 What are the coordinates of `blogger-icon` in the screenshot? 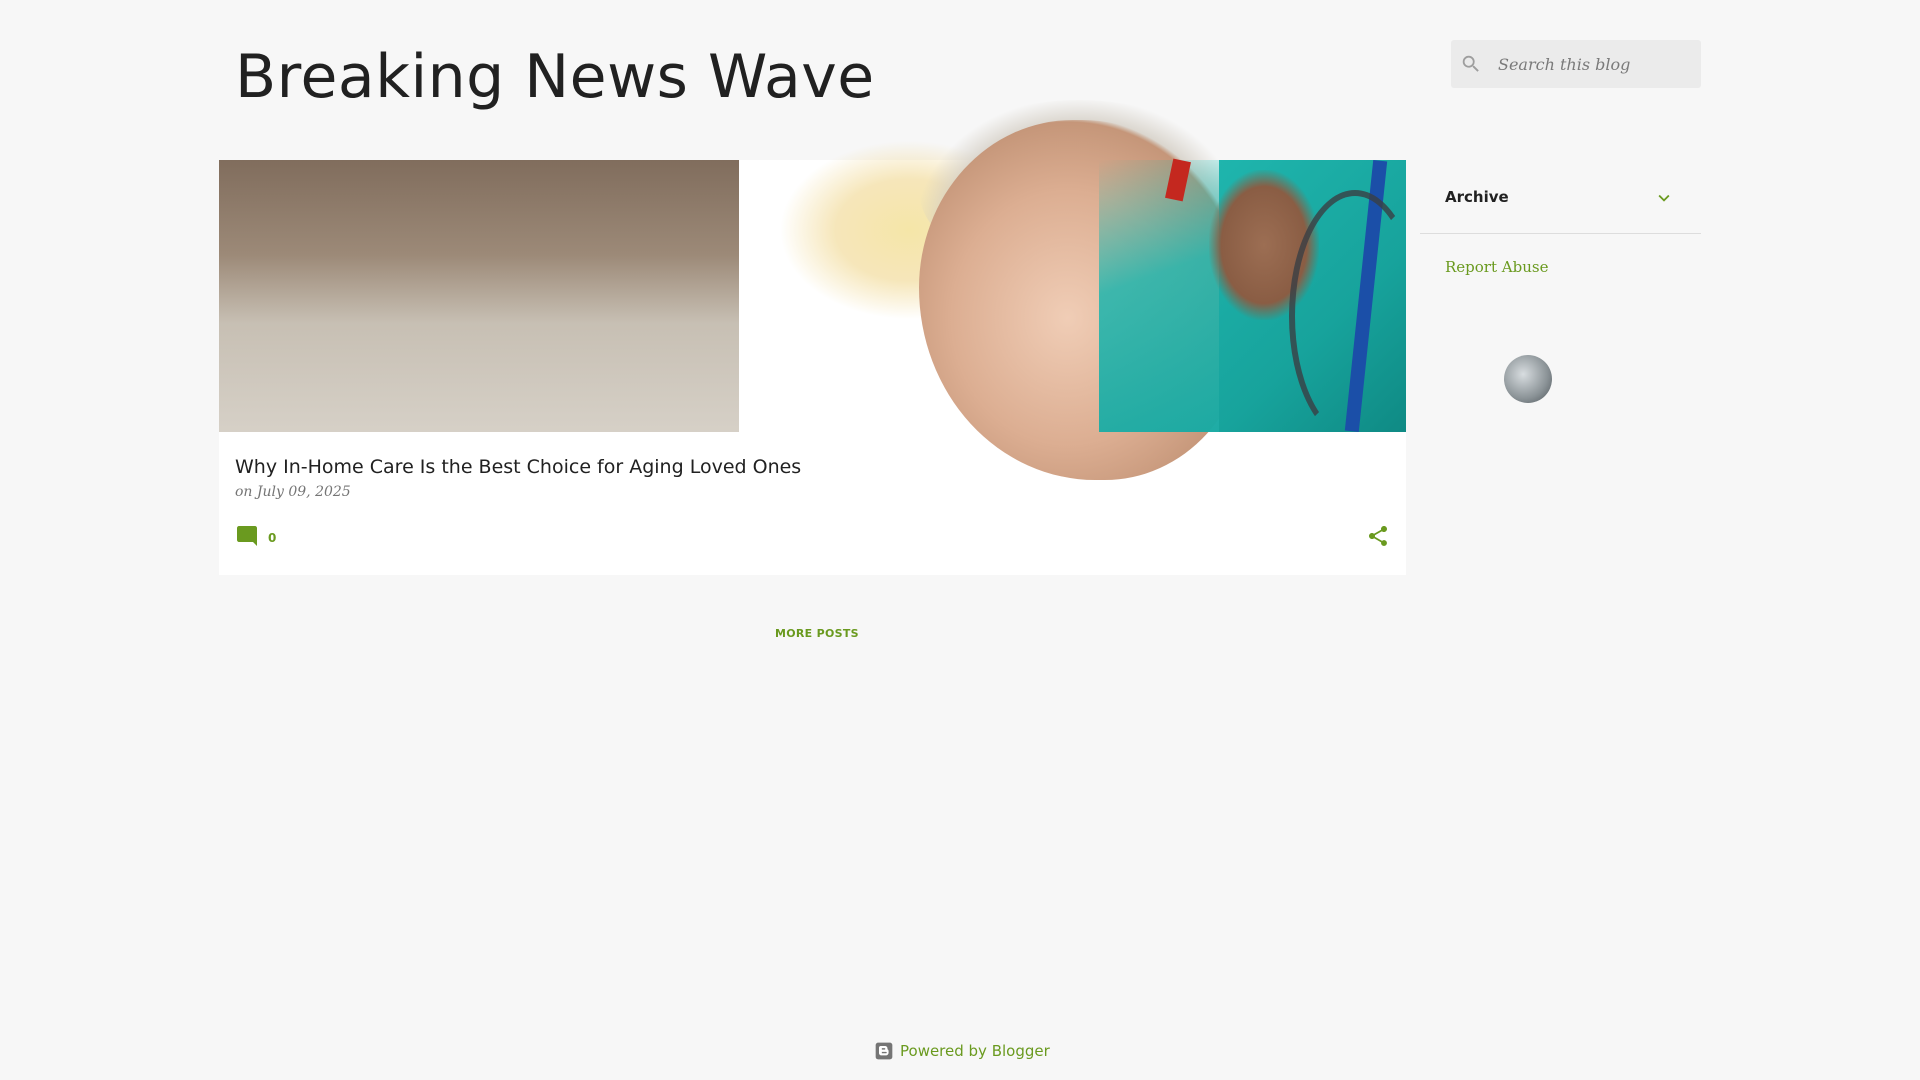 It's located at (884, 1051).